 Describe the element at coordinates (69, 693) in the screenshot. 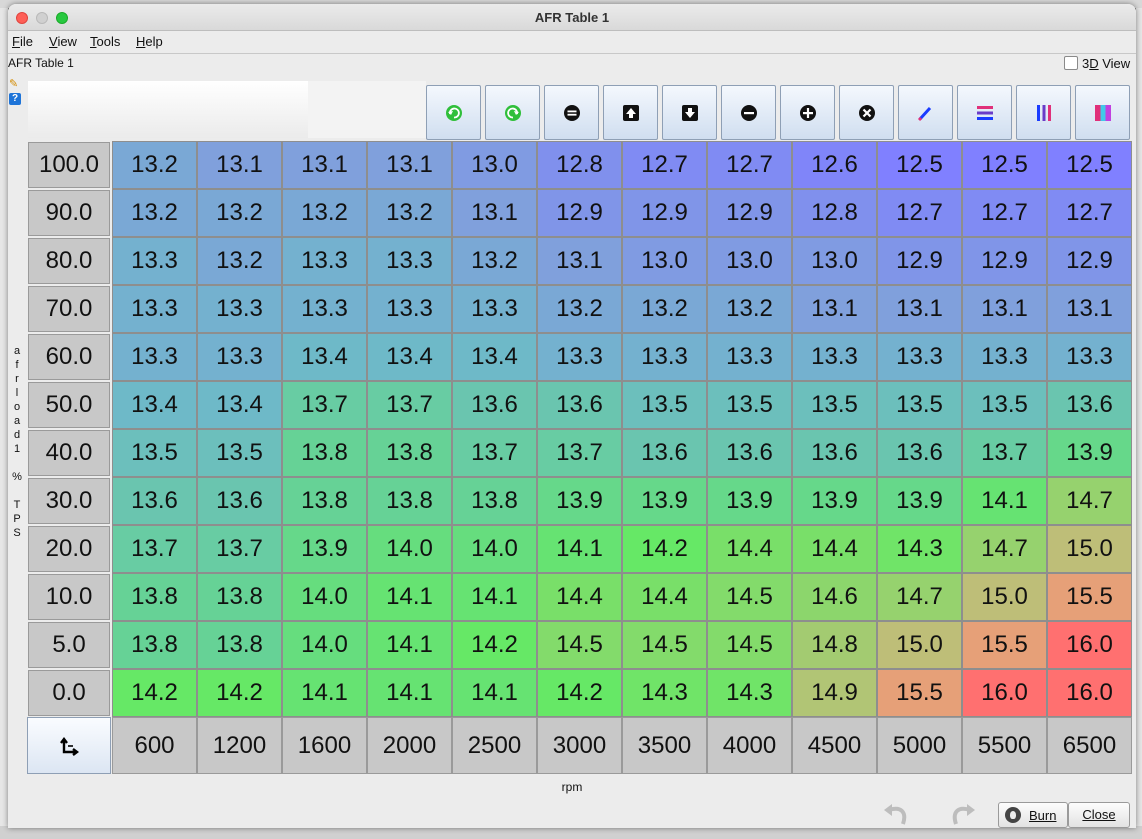

I see `y-axis-cell: 0.0` at that location.